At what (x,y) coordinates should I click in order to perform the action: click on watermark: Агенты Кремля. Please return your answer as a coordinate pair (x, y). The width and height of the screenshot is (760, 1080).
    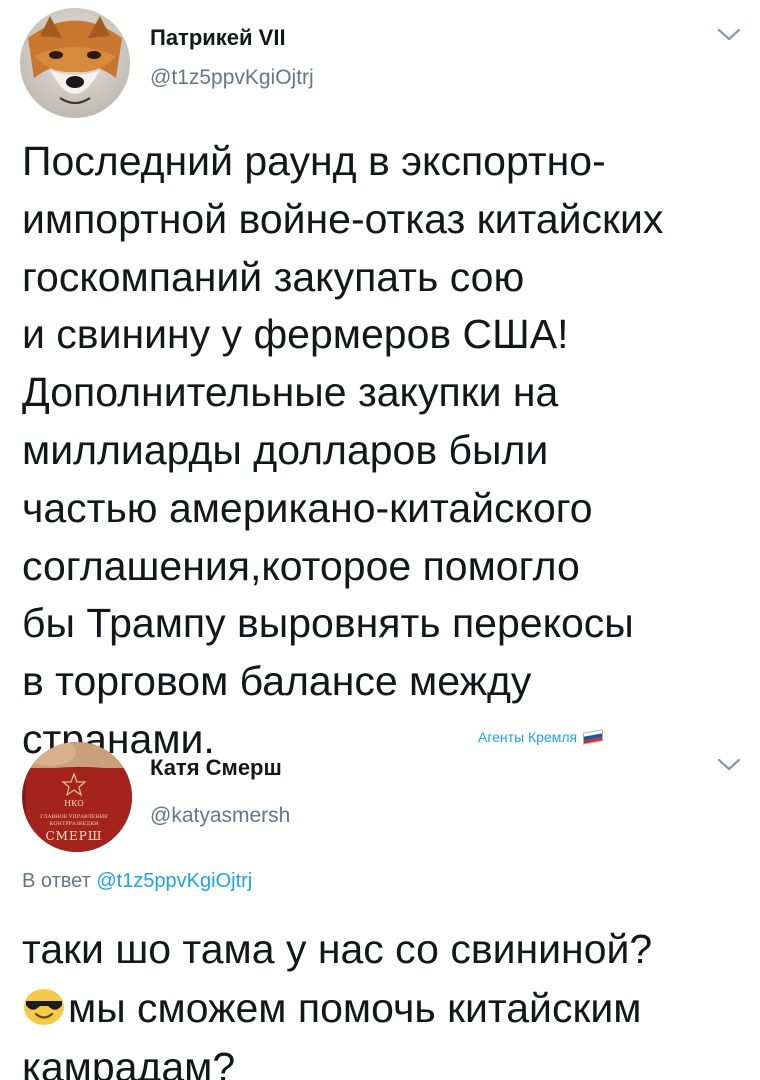
    Looking at the image, I should click on (541, 737).